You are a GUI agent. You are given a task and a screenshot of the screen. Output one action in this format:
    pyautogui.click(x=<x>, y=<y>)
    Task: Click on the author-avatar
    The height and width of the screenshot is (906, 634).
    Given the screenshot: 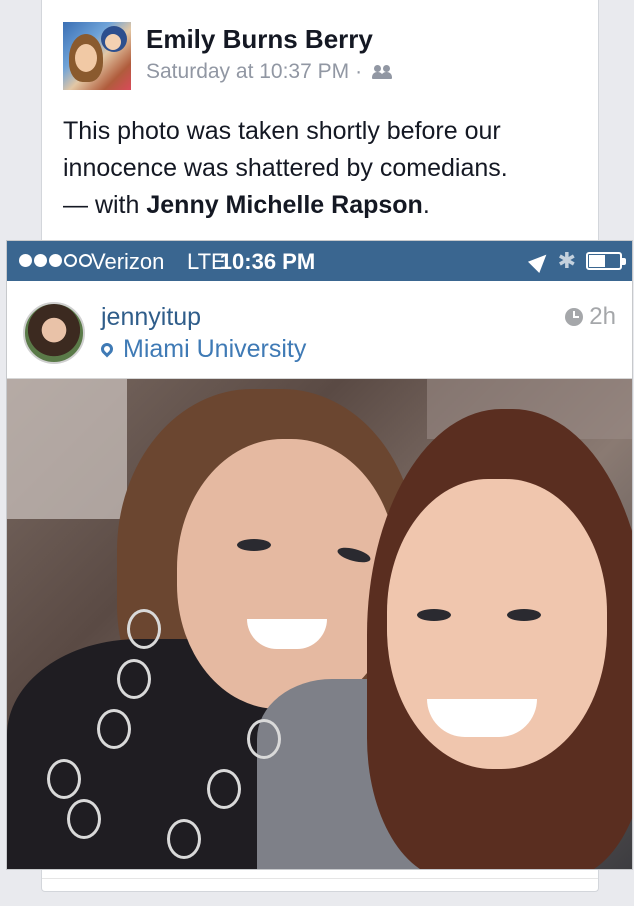 What is the action you would take?
    pyautogui.click(x=97, y=56)
    